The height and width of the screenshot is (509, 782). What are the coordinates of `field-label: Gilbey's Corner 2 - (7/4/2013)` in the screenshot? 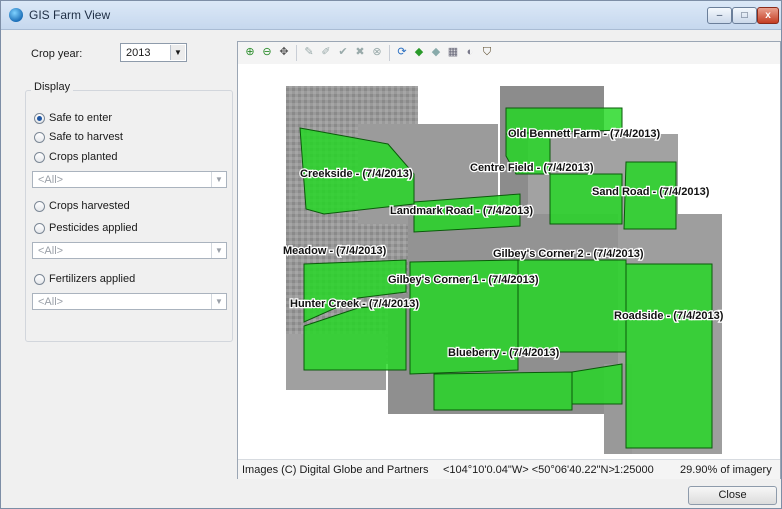 It's located at (568, 254).